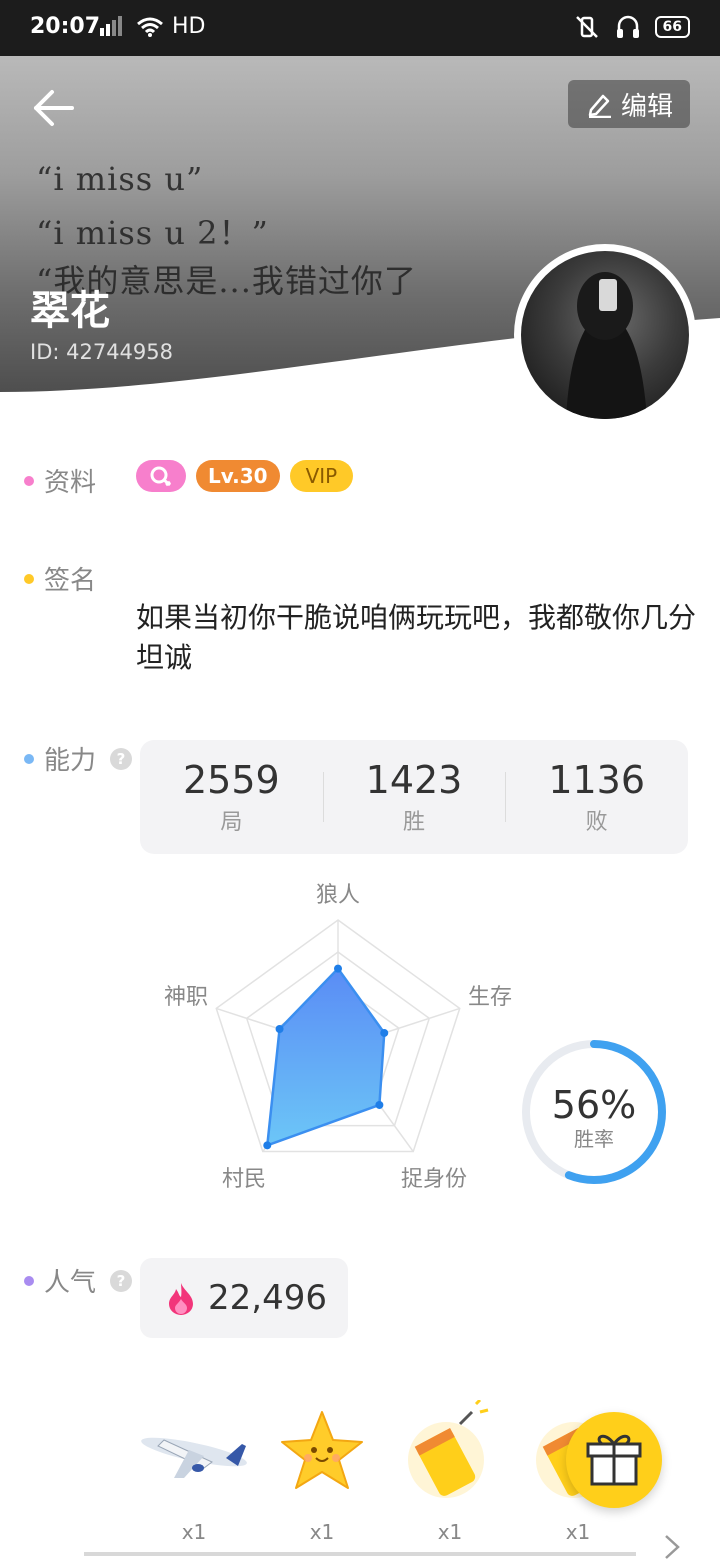 This screenshot has height=1560, width=720. What do you see at coordinates (189, 26) in the screenshot?
I see `network-type: HD` at bounding box center [189, 26].